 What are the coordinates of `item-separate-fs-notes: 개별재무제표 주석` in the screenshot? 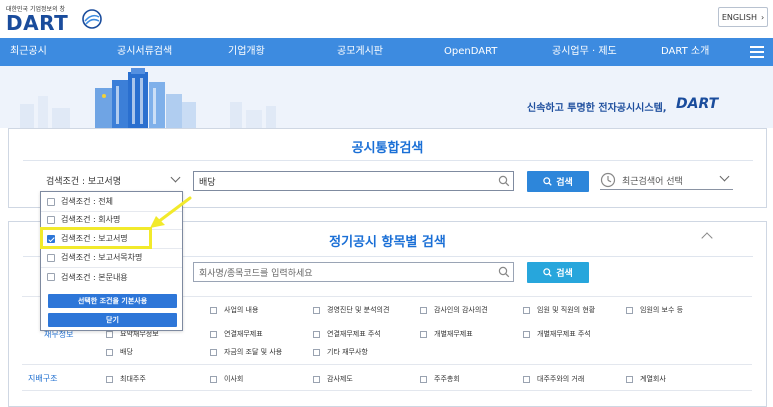 It's located at (557, 334).